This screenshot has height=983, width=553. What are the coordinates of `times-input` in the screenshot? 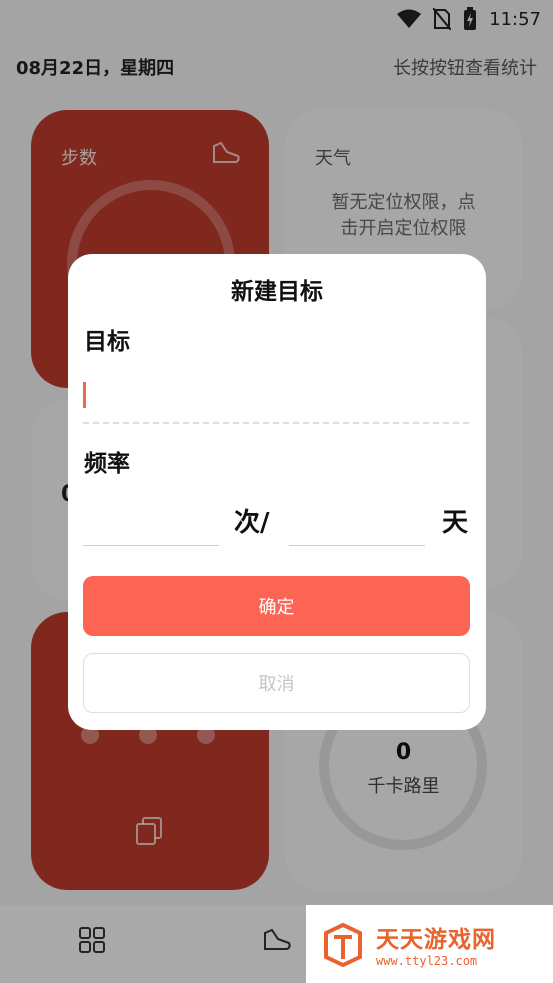 It's located at (151, 525).